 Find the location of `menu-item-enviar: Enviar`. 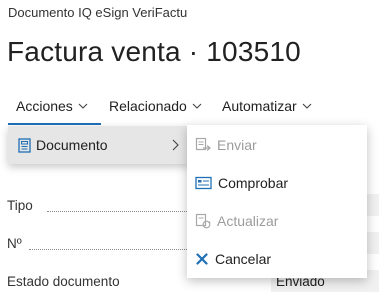

menu-item-enviar: Enviar is located at coordinates (226, 145).